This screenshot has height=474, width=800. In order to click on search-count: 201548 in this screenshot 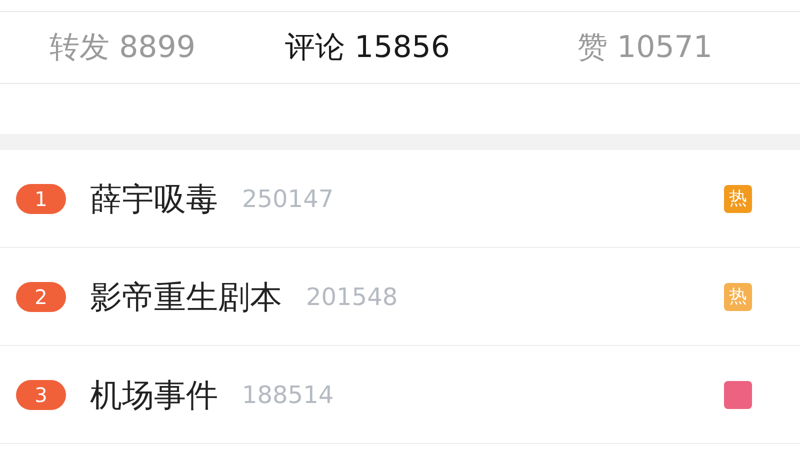, I will do `click(352, 297)`.